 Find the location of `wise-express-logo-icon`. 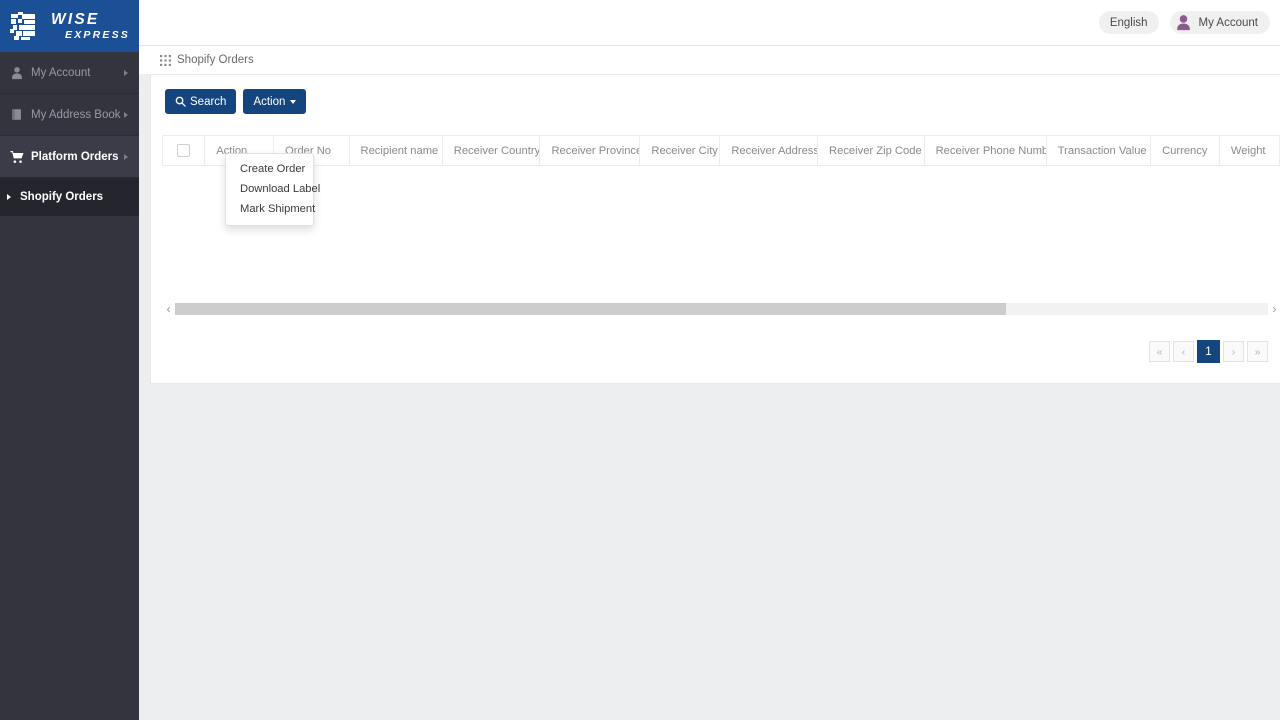

wise-express-logo-icon is located at coordinates (22, 26).